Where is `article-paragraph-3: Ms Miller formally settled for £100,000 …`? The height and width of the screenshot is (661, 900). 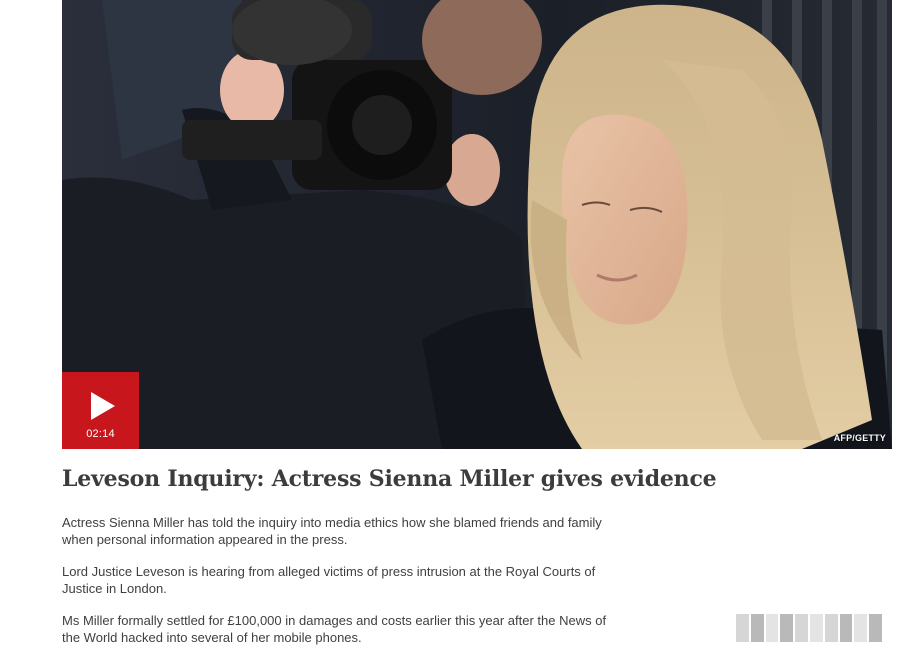 article-paragraph-3: Ms Miller formally settled for £100,000 … is located at coordinates (334, 629).